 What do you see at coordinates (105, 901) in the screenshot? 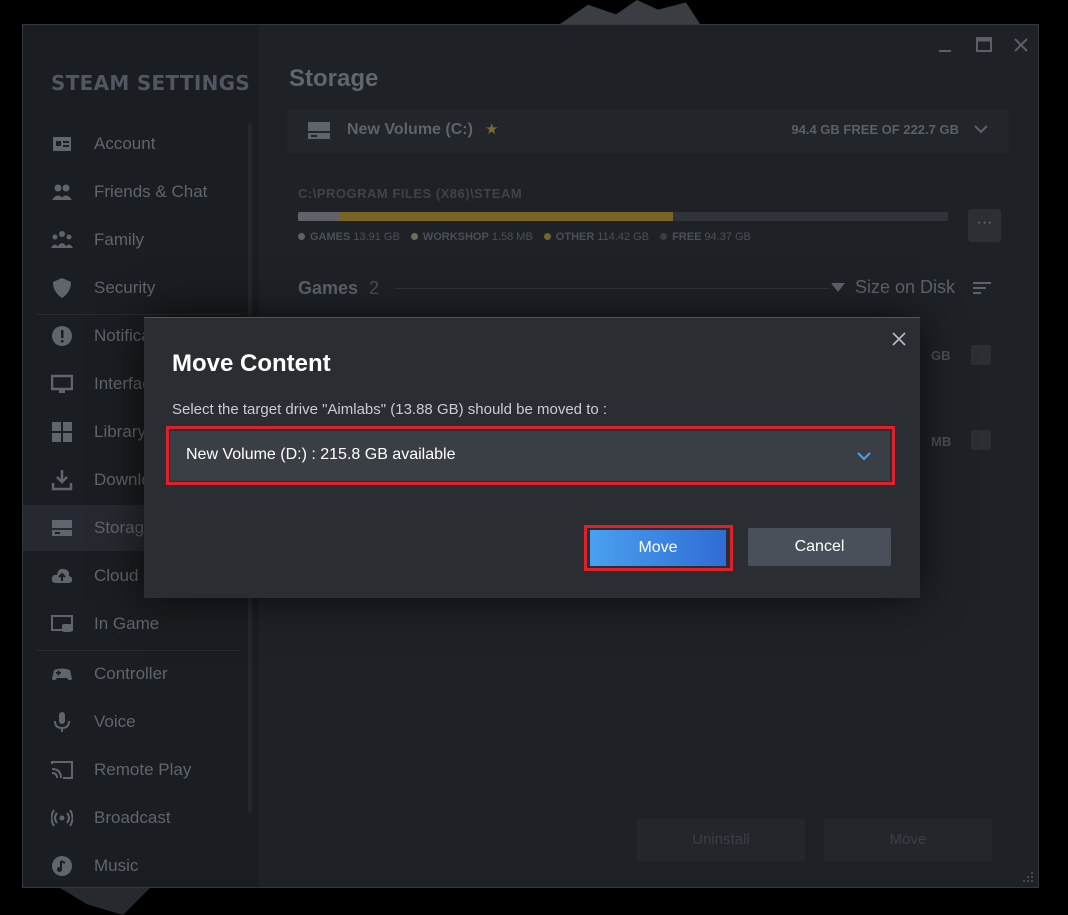
I see `background-artwork-bottom` at bounding box center [105, 901].